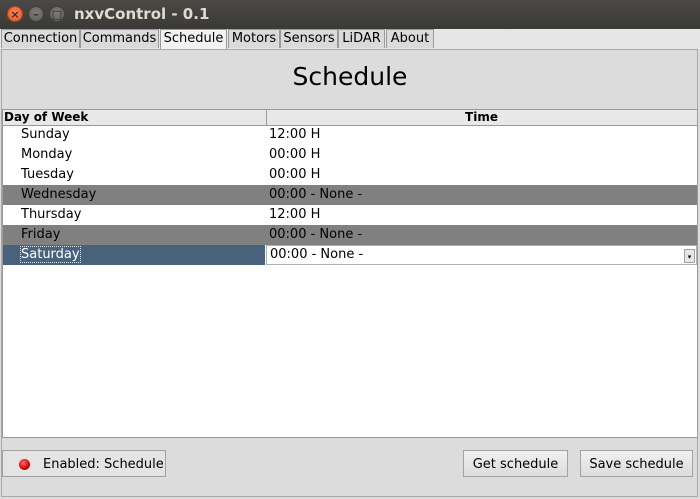 The image size is (700, 499). Describe the element at coordinates (51, 214) in the screenshot. I see `day-cell: Thursday` at that location.